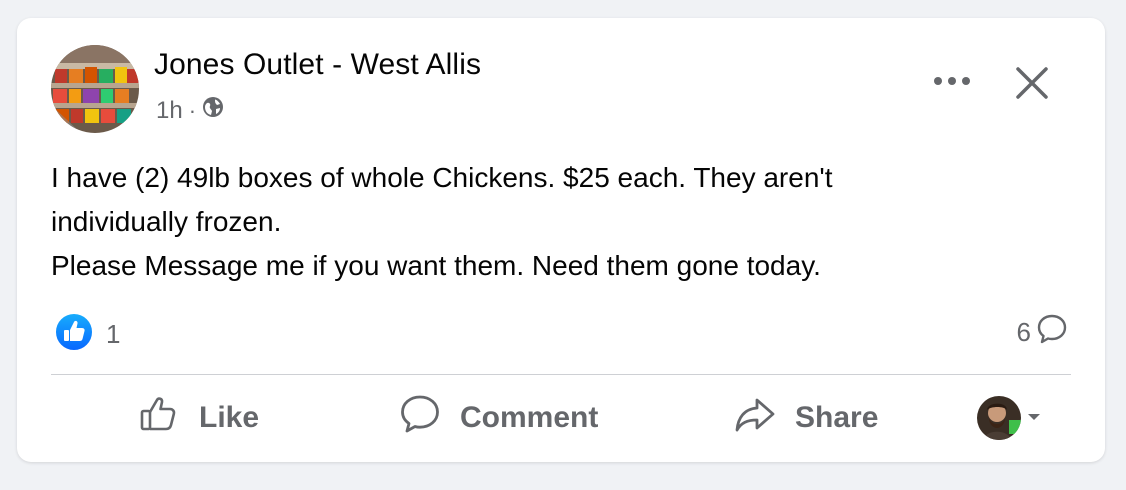 The width and height of the screenshot is (1126, 490). I want to click on post-time: 1h, so click(169, 111).